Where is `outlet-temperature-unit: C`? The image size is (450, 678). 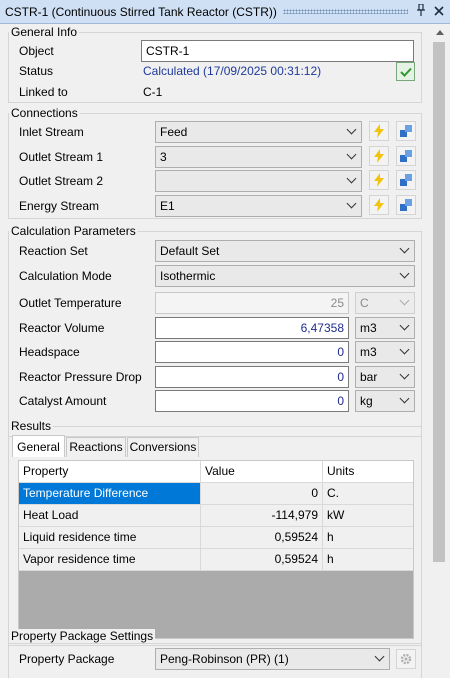
outlet-temperature-unit: C is located at coordinates (364, 303).